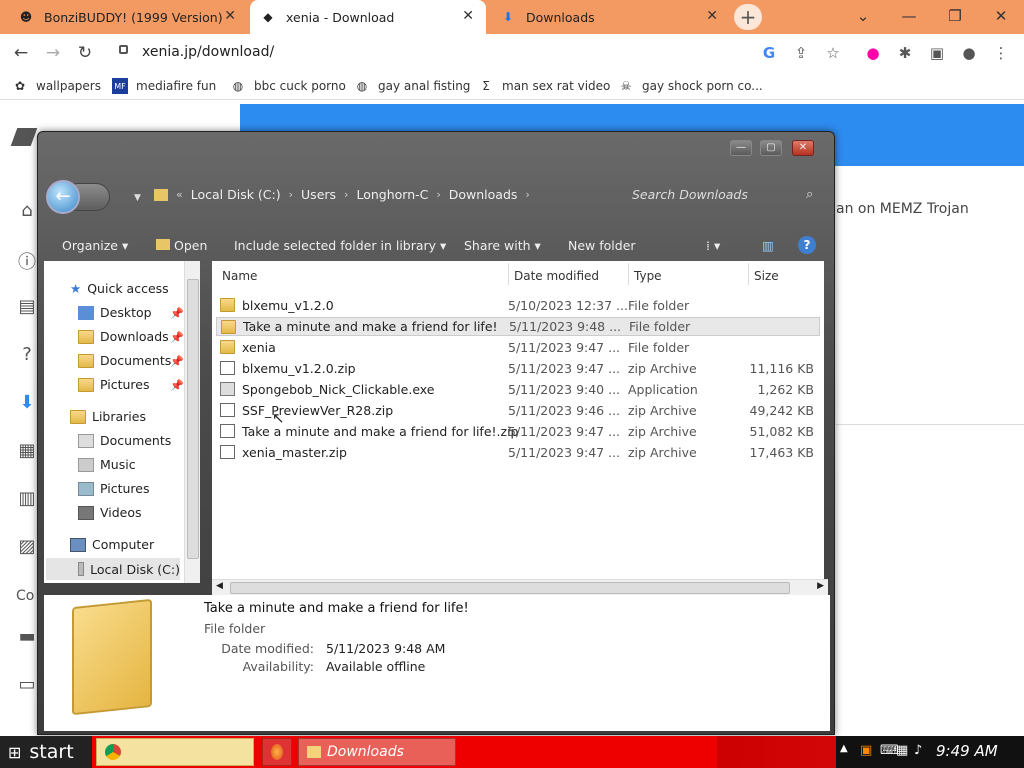  I want to click on chart-icon: ▥, so click(27, 499).